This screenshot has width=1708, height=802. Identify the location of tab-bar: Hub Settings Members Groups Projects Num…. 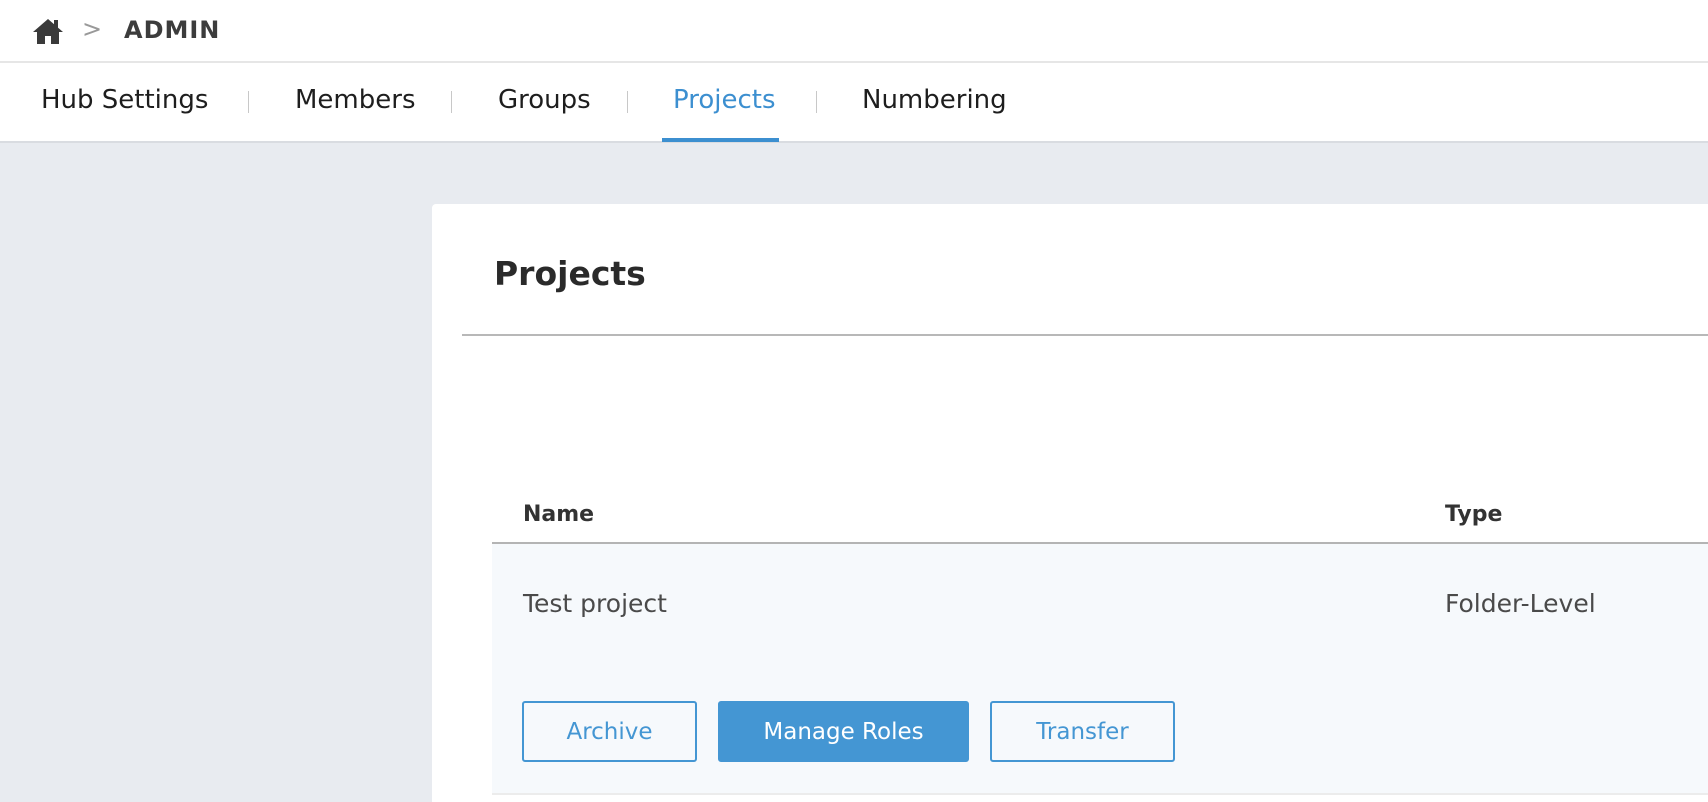
(854, 103).